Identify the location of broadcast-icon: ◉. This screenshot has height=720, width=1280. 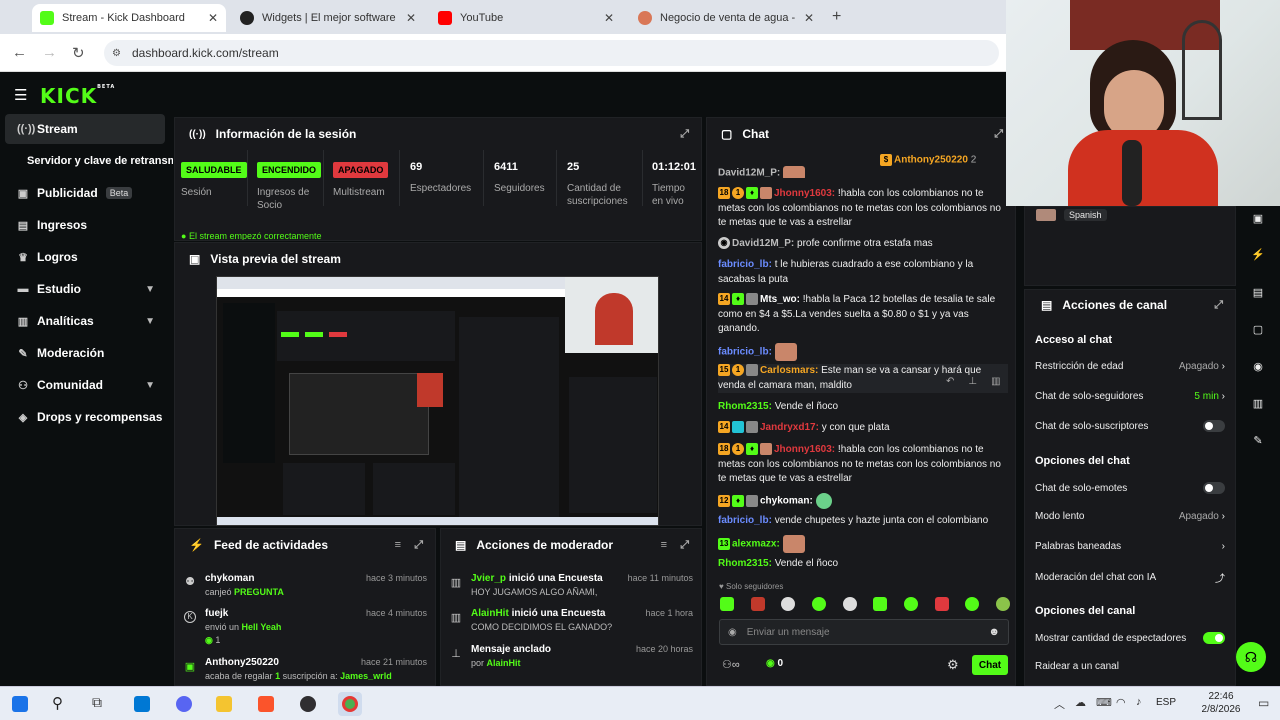
(1258, 368).